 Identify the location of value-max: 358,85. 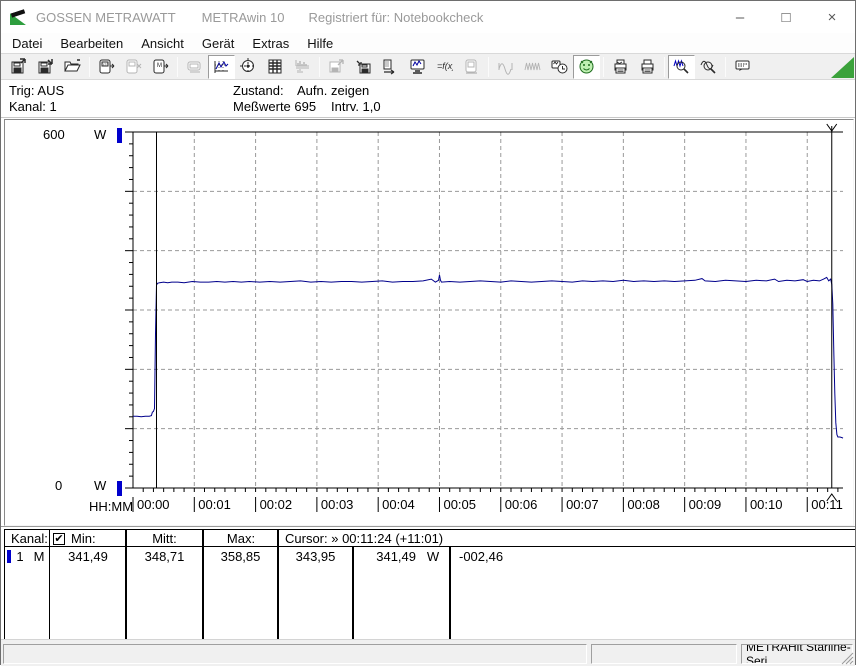
(240, 556).